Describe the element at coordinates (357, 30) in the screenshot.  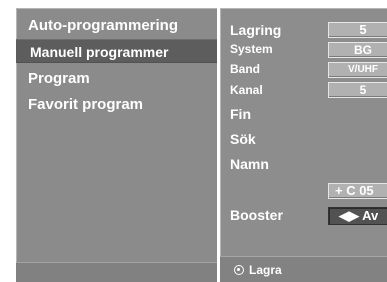
I see `storage-value: 5` at that location.